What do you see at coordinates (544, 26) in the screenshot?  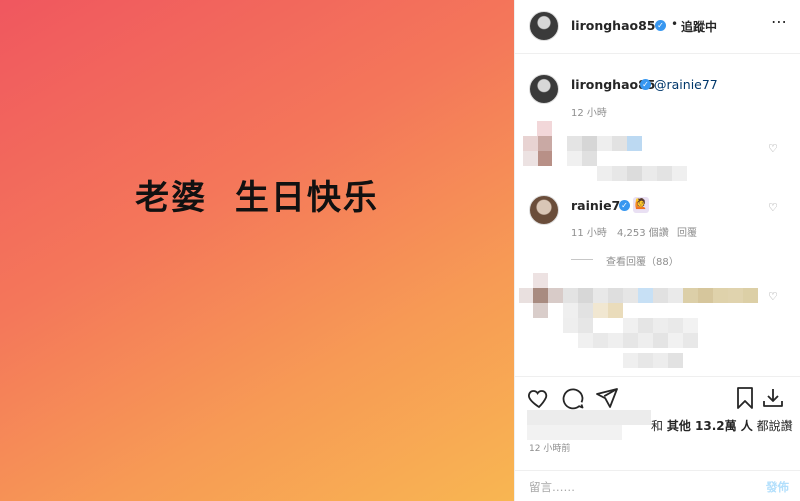 I see `author-avatar` at bounding box center [544, 26].